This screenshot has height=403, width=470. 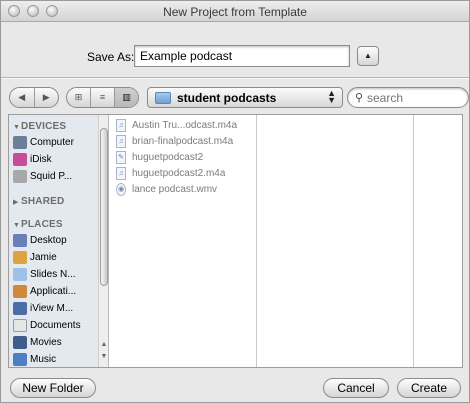 What do you see at coordinates (20, 176) in the screenshot?
I see `drive-icon` at bounding box center [20, 176].